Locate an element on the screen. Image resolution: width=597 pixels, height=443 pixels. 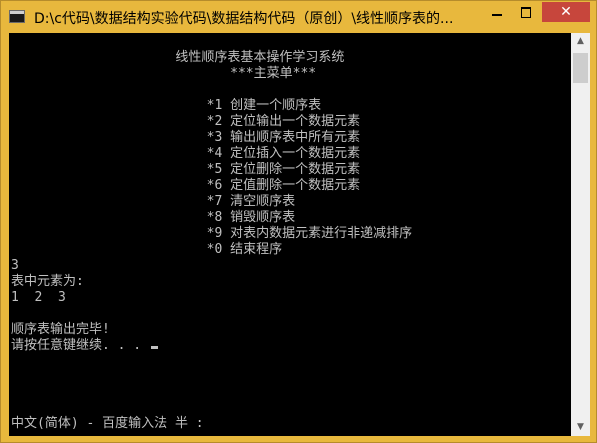
scroll-down-arrow-icon: ▼ is located at coordinates (580, 427).